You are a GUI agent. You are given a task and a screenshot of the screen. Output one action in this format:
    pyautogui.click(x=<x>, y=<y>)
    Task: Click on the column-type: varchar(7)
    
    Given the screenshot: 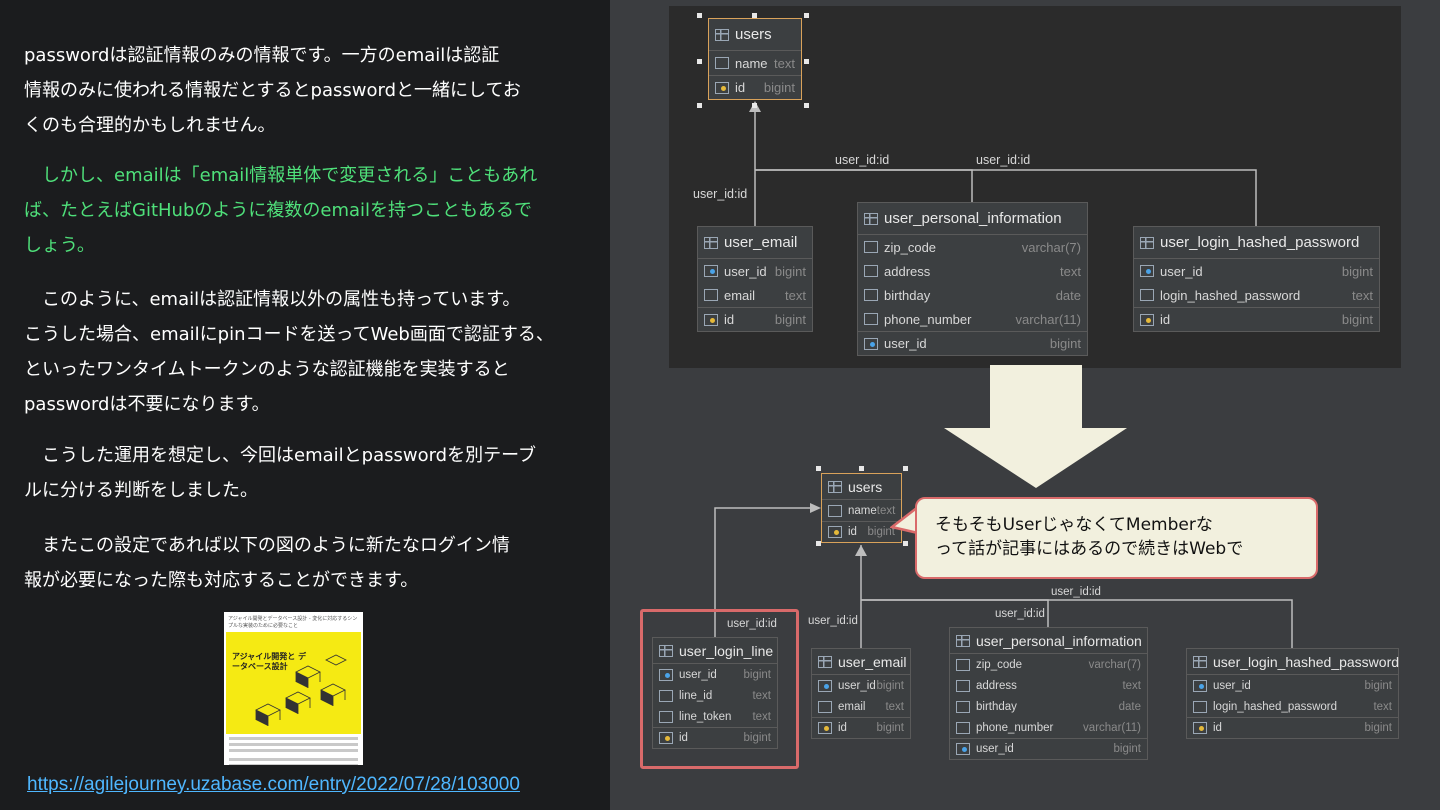 What is the action you would take?
    pyautogui.click(x=1114, y=664)
    